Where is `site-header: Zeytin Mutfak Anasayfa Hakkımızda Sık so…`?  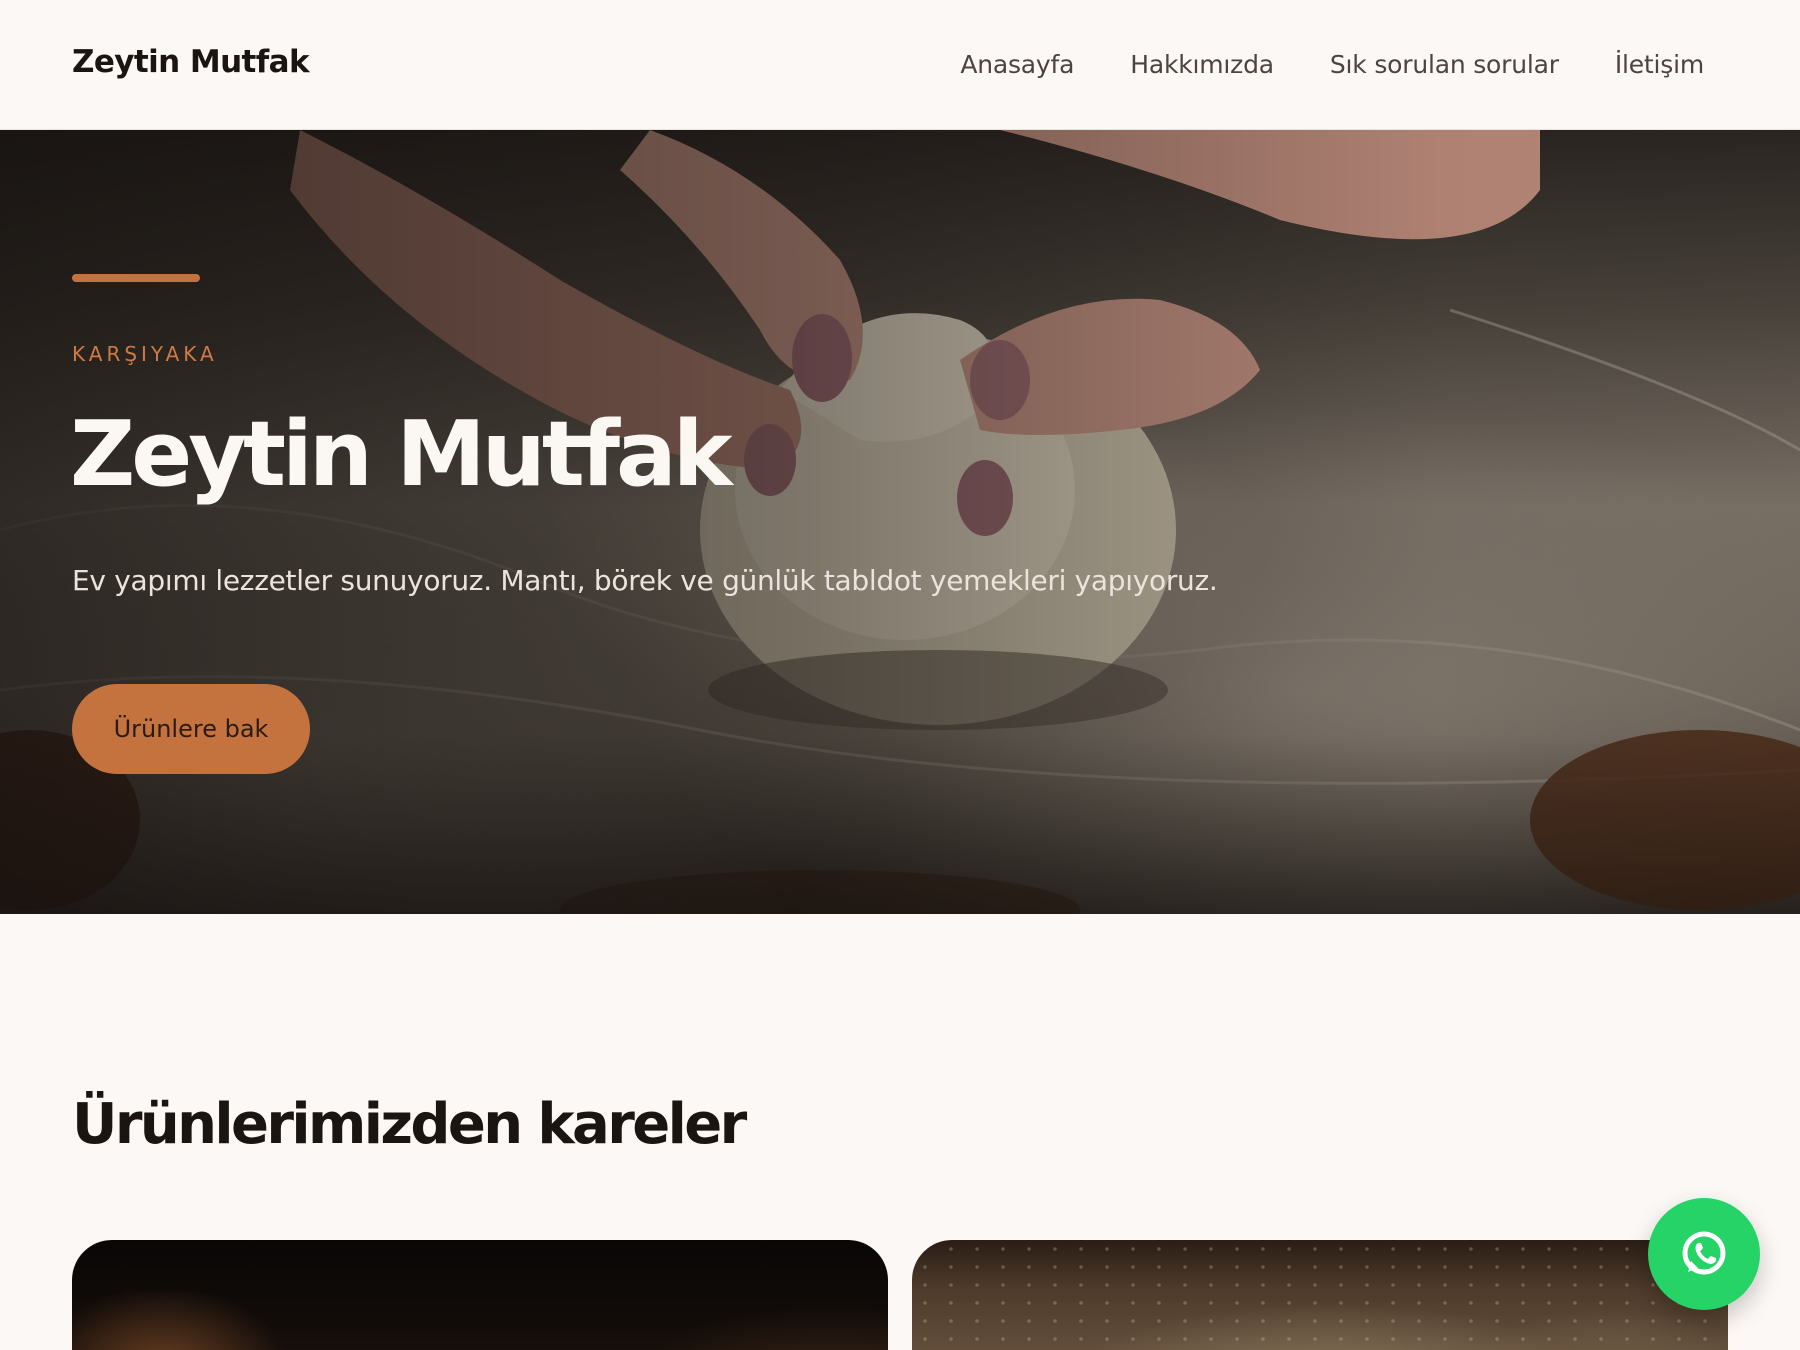 site-header: Zeytin Mutfak Anasayfa Hakkımızda Sık so… is located at coordinates (900, 65).